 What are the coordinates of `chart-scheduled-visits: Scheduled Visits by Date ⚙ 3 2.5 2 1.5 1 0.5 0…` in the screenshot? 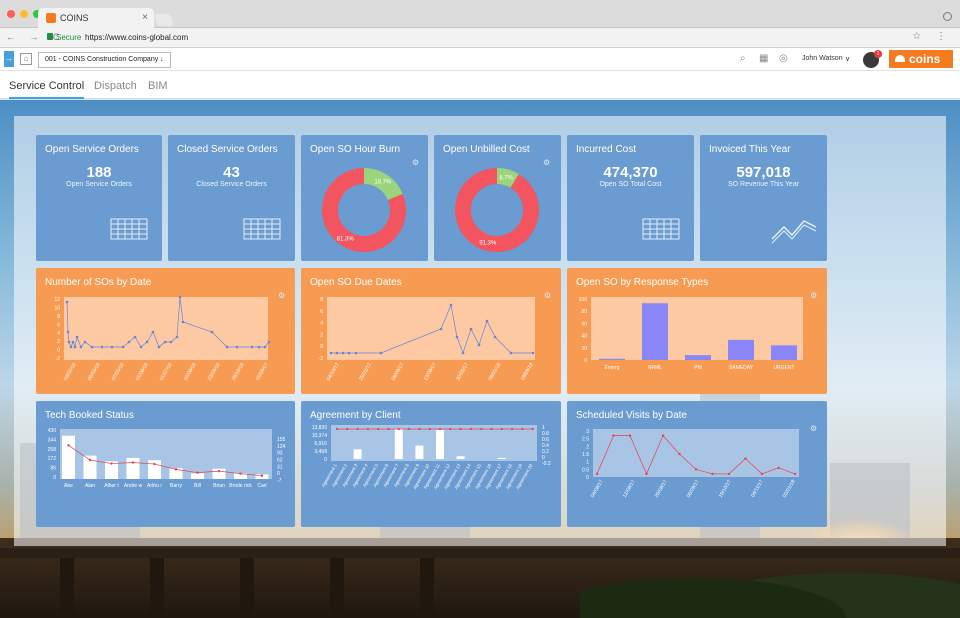 It's located at (697, 464).